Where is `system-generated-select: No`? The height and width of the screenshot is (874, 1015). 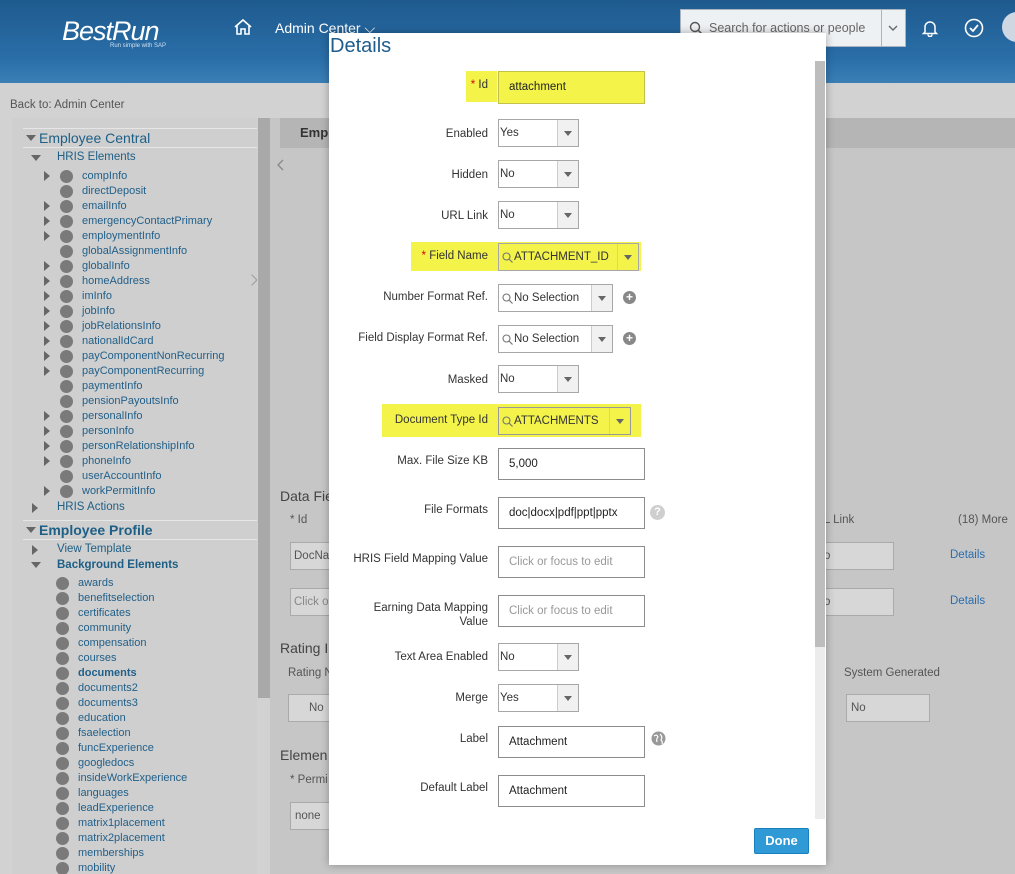
system-generated-select: No is located at coordinates (888, 708).